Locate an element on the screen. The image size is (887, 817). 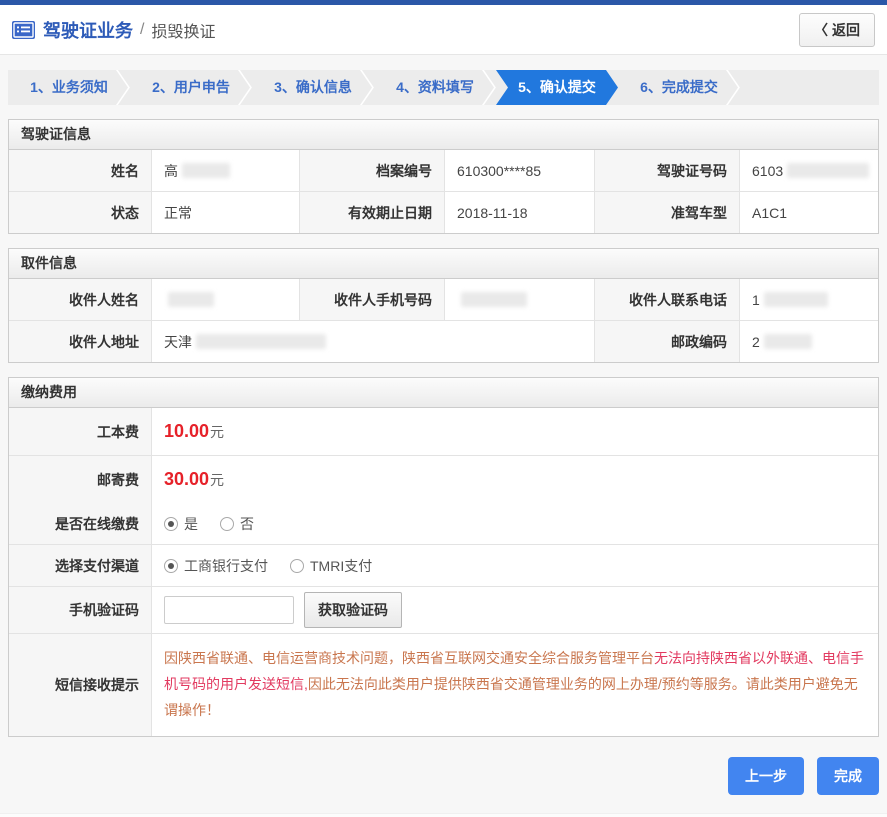
table-row: 姓名高档案编号 610300****85 驾驶证号码 6103 is located at coordinates (443, 171).